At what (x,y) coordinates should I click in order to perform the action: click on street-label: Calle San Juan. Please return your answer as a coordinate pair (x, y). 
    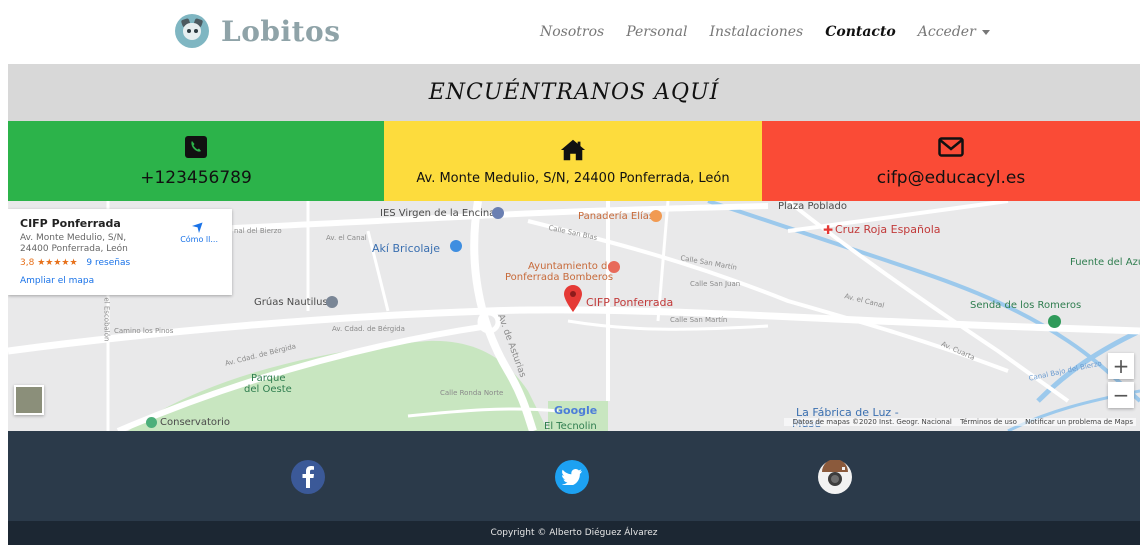
    Looking at the image, I should click on (715, 284).